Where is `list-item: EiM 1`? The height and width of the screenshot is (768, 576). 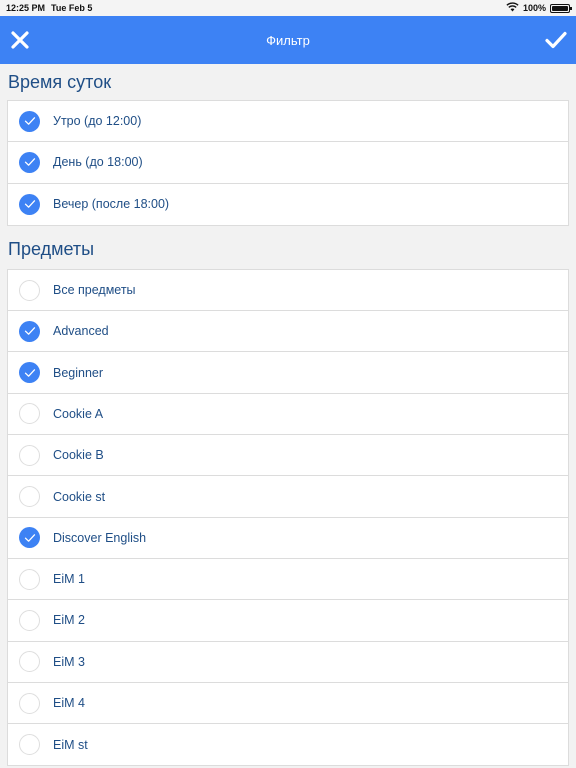
list-item: EiM 1 is located at coordinates (288, 580).